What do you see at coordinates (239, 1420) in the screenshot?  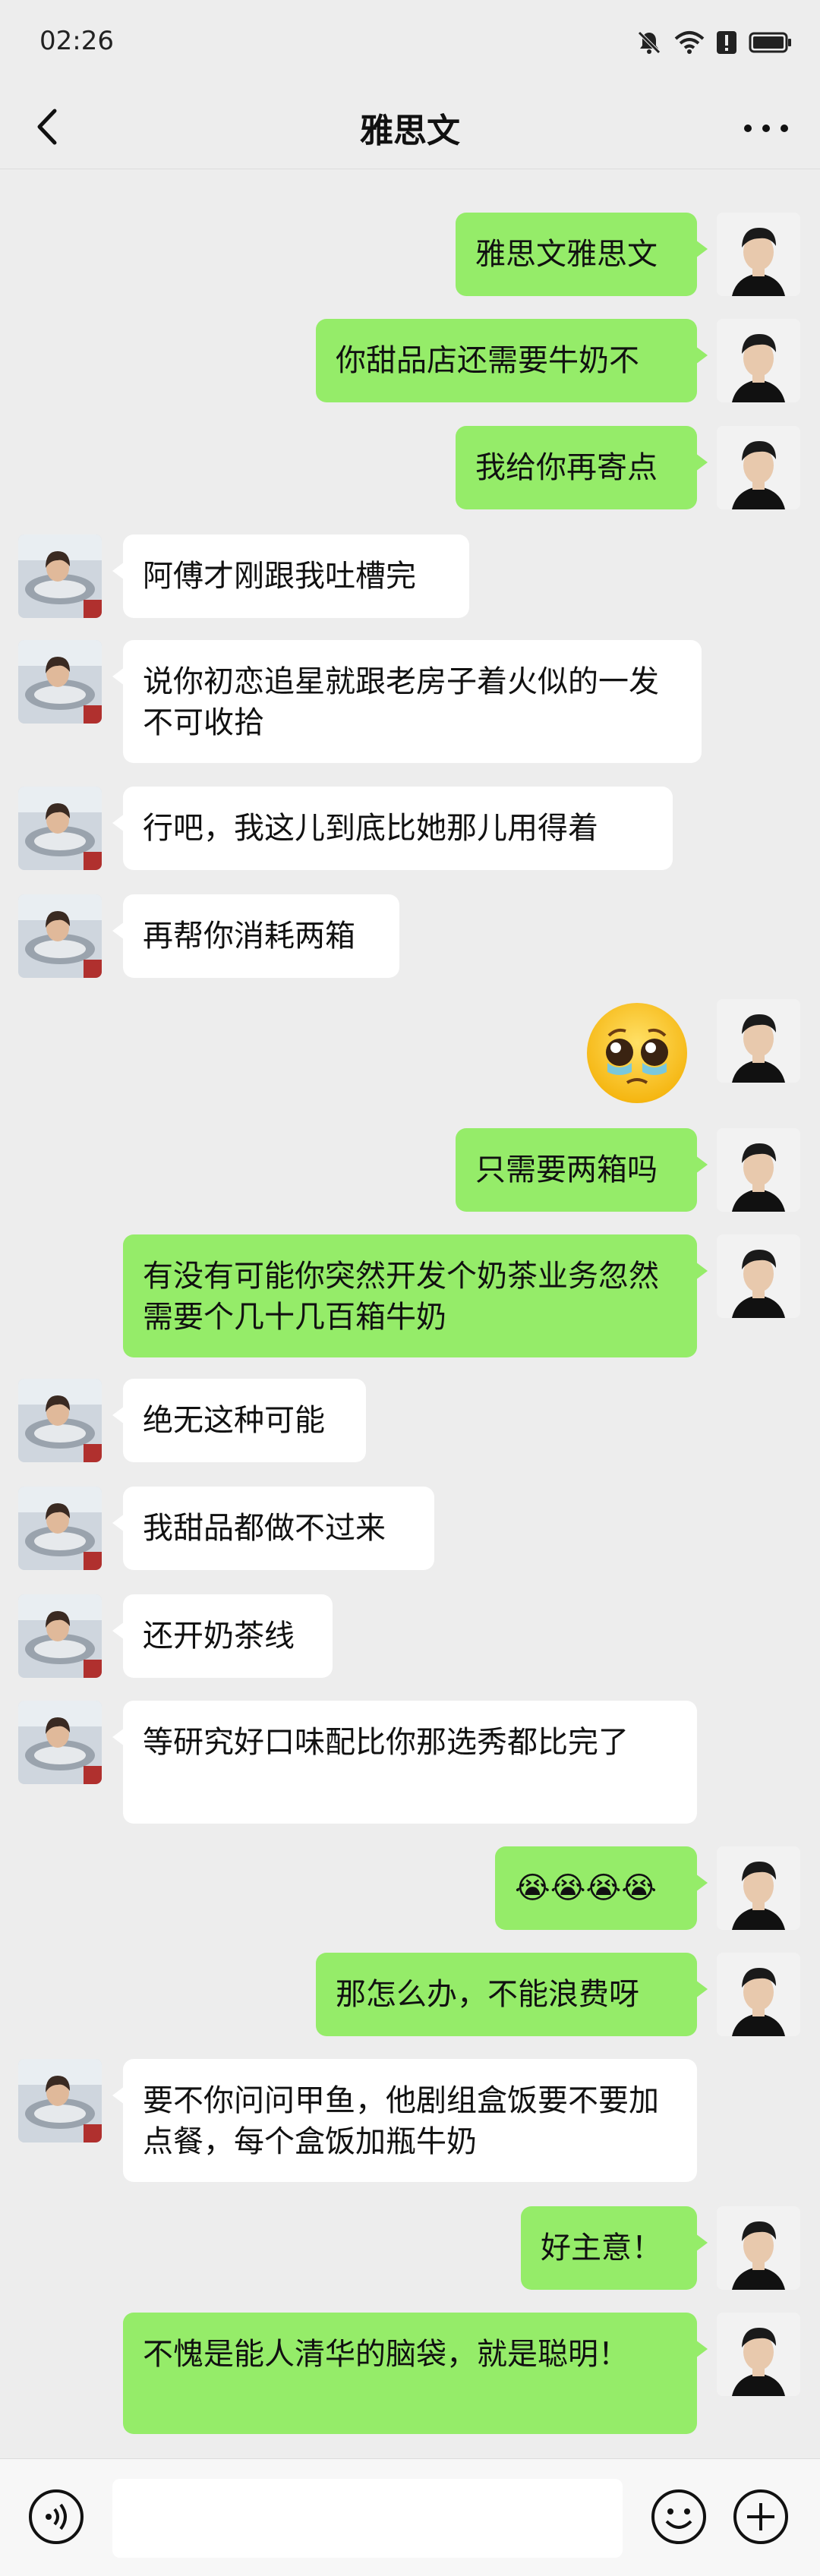 I see `received-message-bubble: 绝无这种可能` at bounding box center [239, 1420].